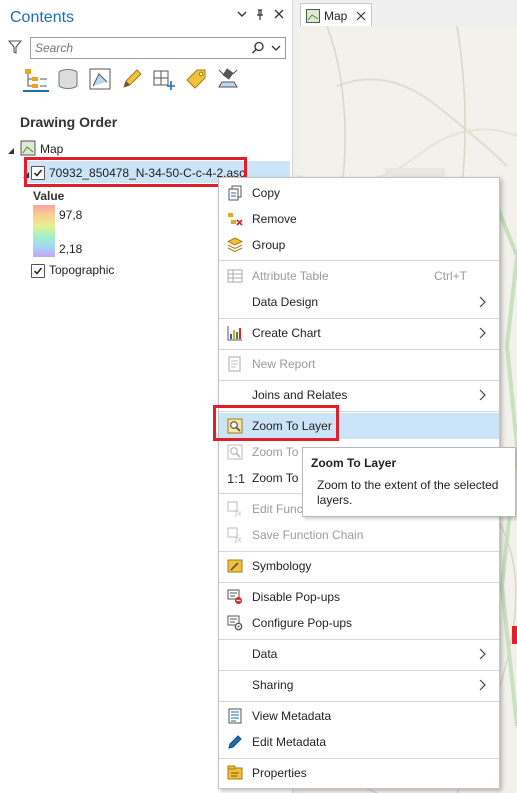  Describe the element at coordinates (235, 716) in the screenshot. I see `view-metadata-icon` at that location.